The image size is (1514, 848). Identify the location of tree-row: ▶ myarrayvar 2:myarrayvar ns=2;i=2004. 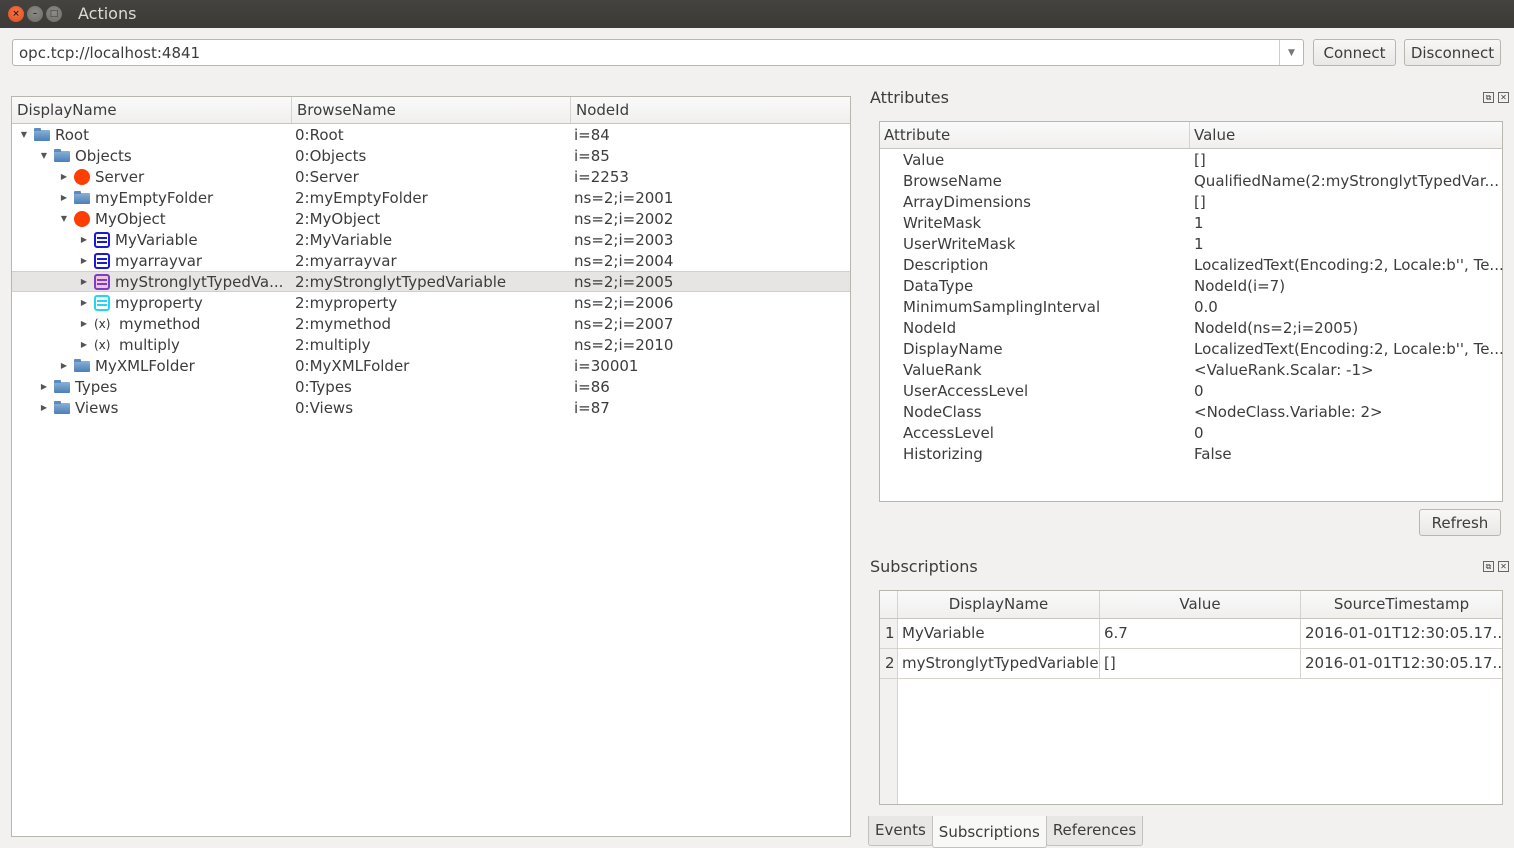
(431, 260).